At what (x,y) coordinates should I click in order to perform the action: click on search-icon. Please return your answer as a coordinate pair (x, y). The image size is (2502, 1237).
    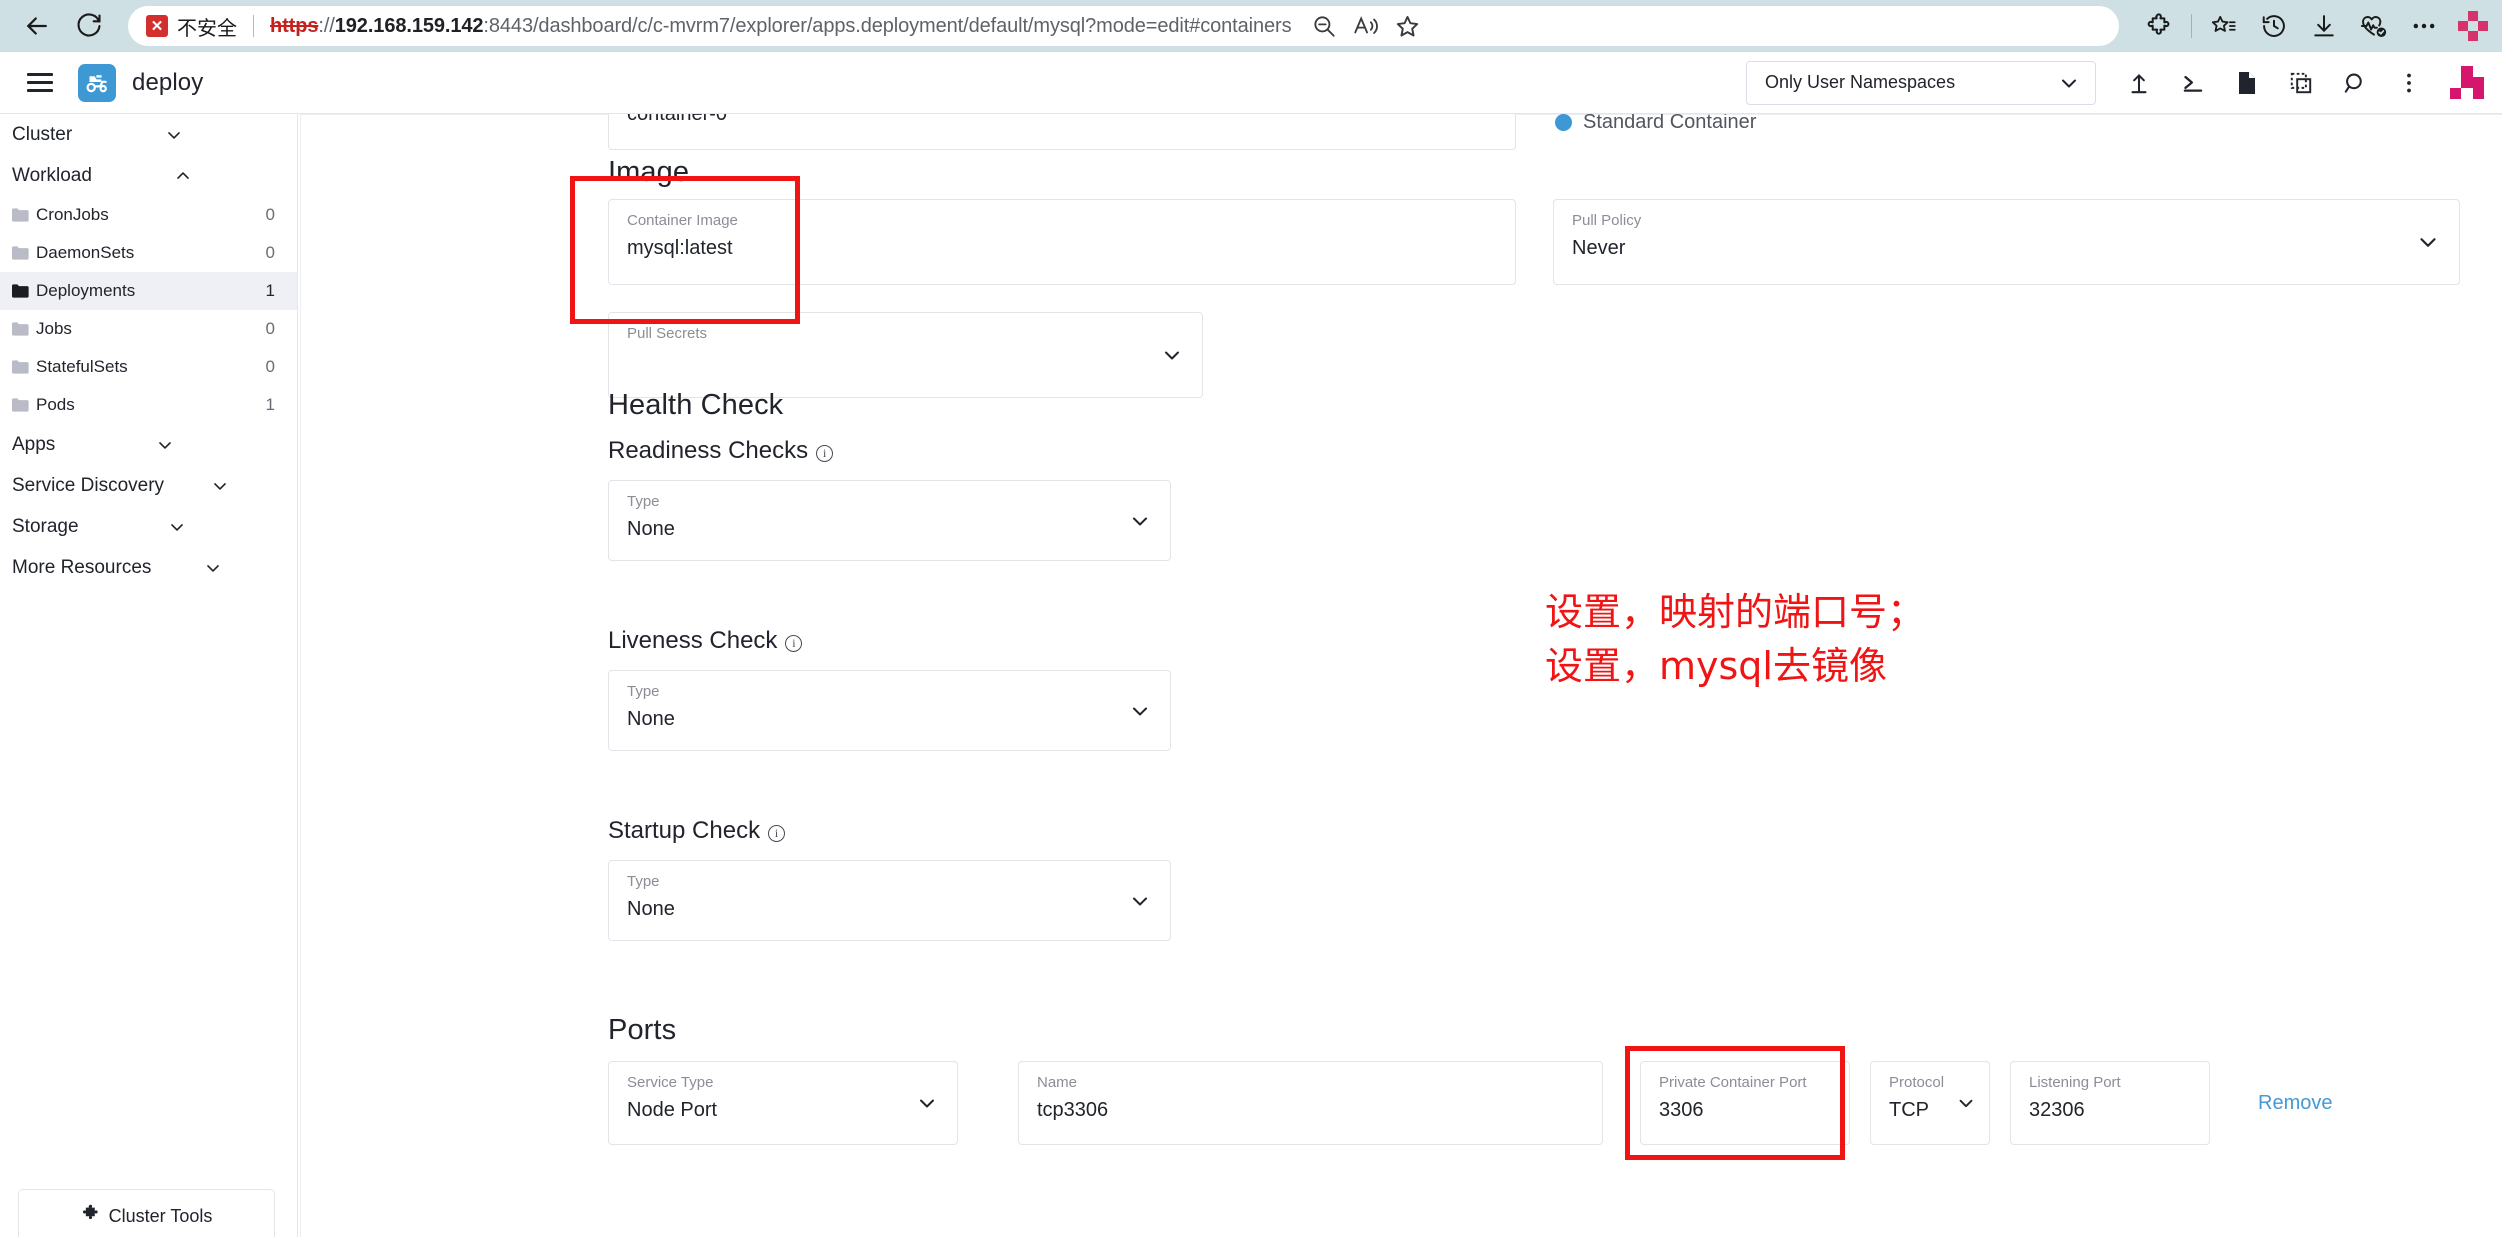
    Looking at the image, I should click on (2355, 83).